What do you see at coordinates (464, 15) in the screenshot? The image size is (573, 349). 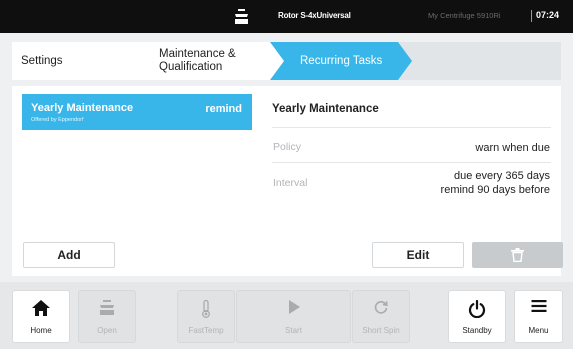 I see `device-name: My Centrifuge 5910Ri` at bounding box center [464, 15].